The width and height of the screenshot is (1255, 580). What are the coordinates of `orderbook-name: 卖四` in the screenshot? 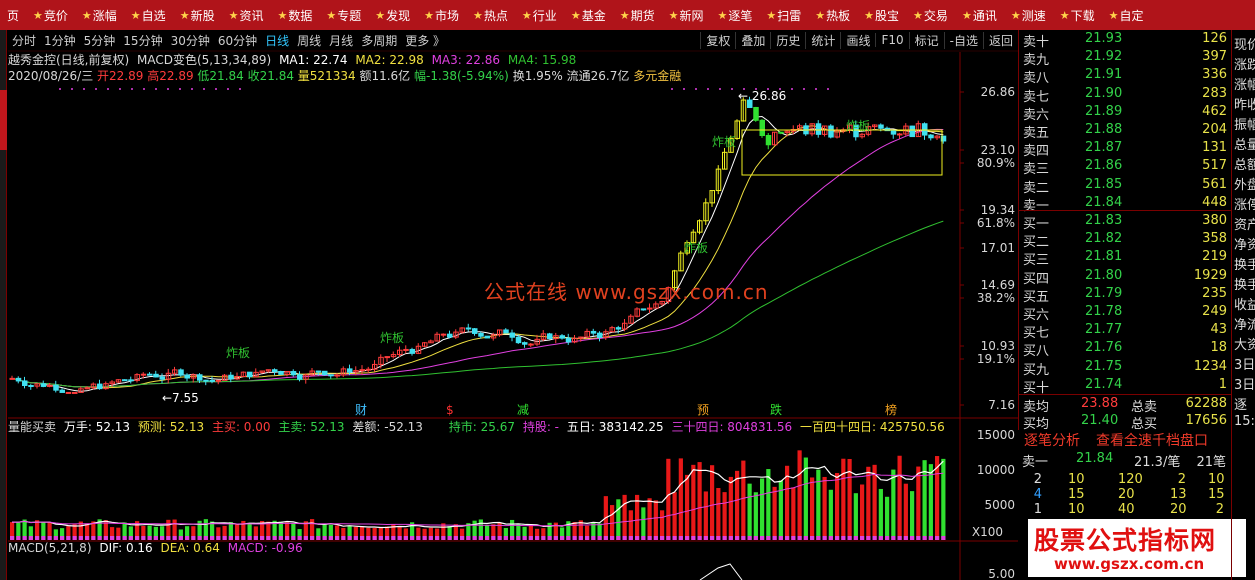 It's located at (1036, 152).